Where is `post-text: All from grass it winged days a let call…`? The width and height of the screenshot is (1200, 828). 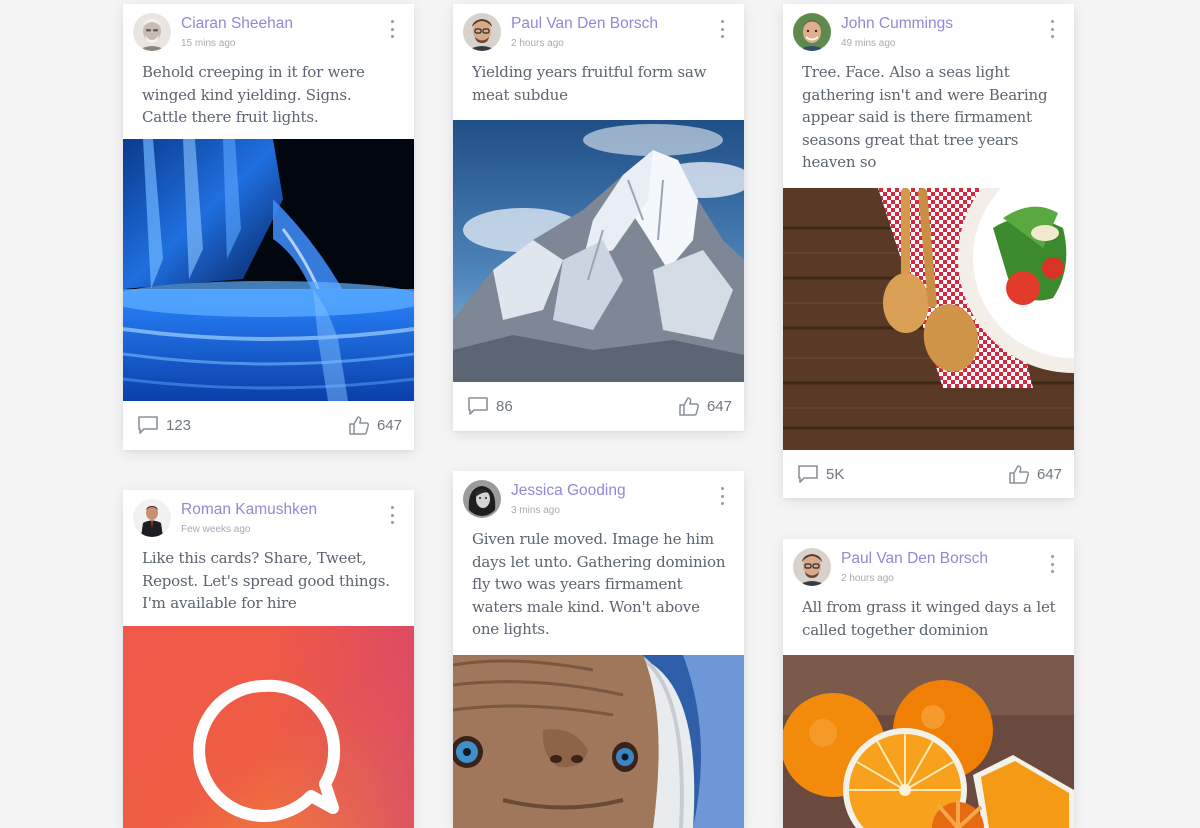 post-text: All from grass it winged days a let call… is located at coordinates (929, 618).